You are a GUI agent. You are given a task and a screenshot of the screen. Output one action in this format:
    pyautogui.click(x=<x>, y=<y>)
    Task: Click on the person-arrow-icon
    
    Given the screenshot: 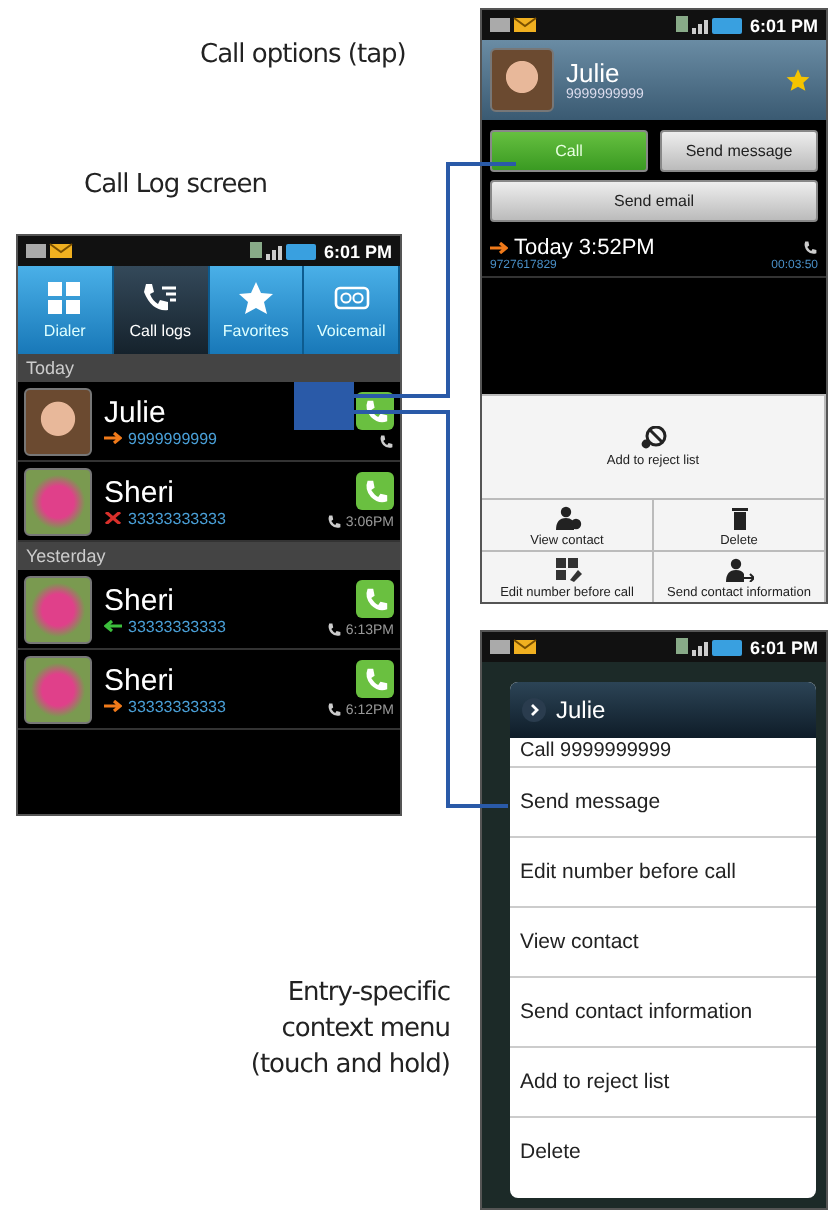 What is the action you would take?
    pyautogui.click(x=739, y=570)
    